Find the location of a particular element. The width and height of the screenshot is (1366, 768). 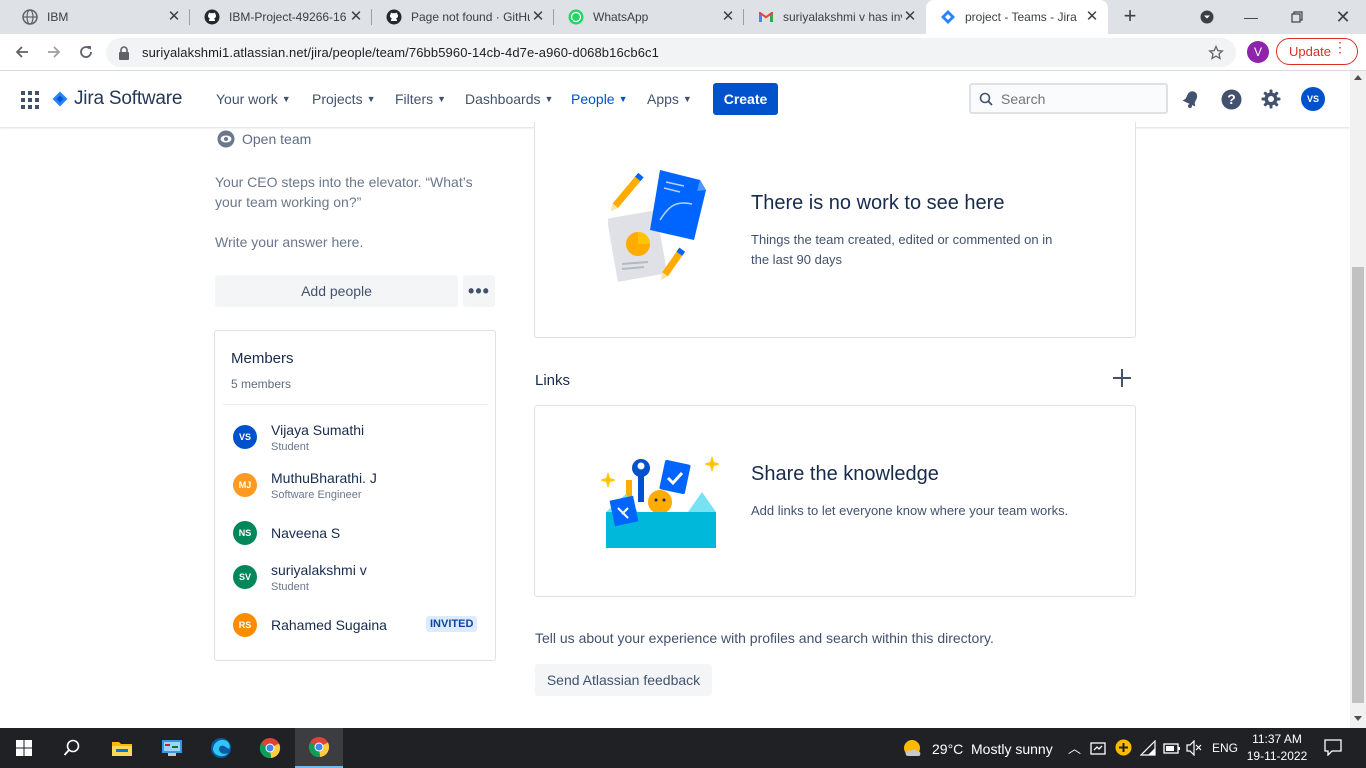

browser-update-button: Update ⋮ is located at coordinates (1317, 51).